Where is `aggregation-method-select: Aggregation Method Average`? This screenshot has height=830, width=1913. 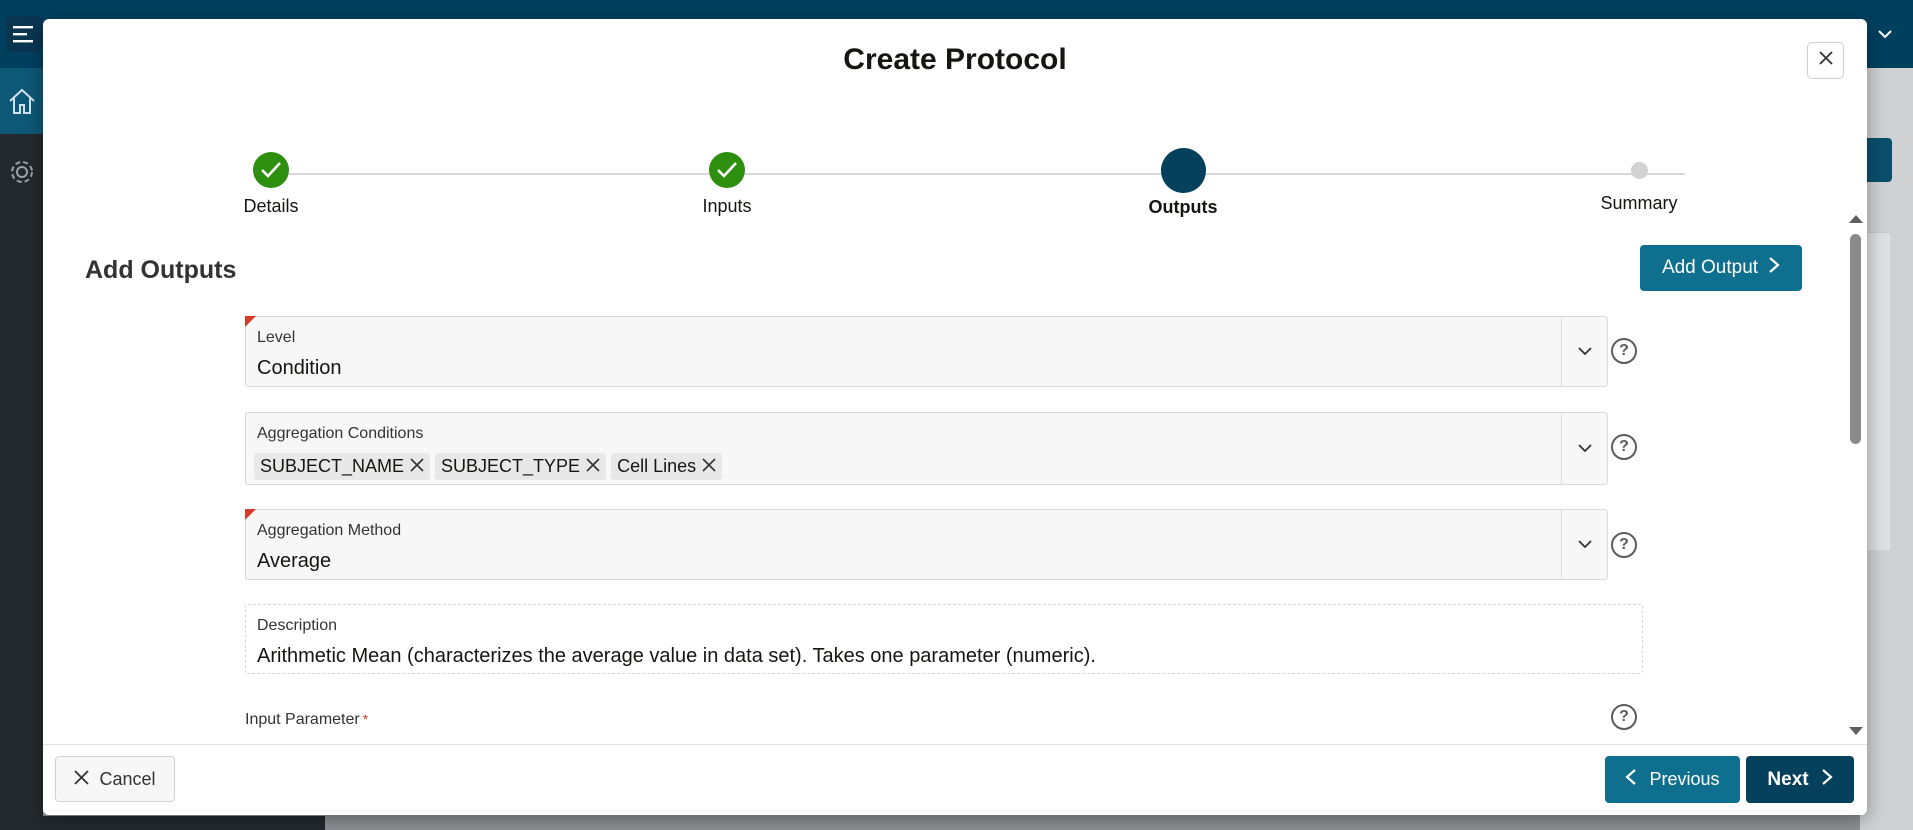
aggregation-method-select: Aggregation Method Average is located at coordinates (926, 544).